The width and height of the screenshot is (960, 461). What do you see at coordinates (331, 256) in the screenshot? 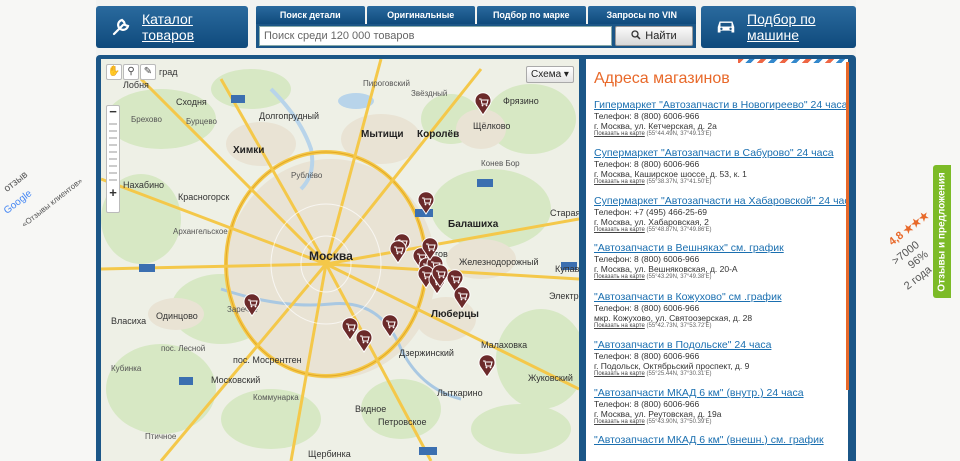
I see `map-place-label: Москва` at bounding box center [331, 256].